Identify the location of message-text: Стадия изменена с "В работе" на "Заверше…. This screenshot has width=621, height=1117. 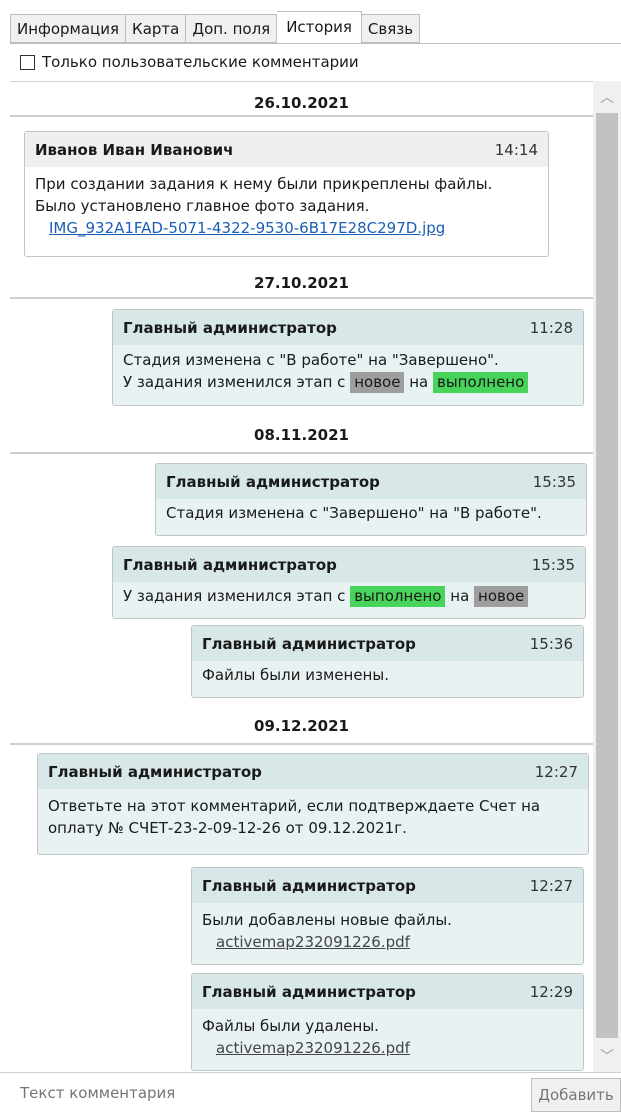
(311, 360).